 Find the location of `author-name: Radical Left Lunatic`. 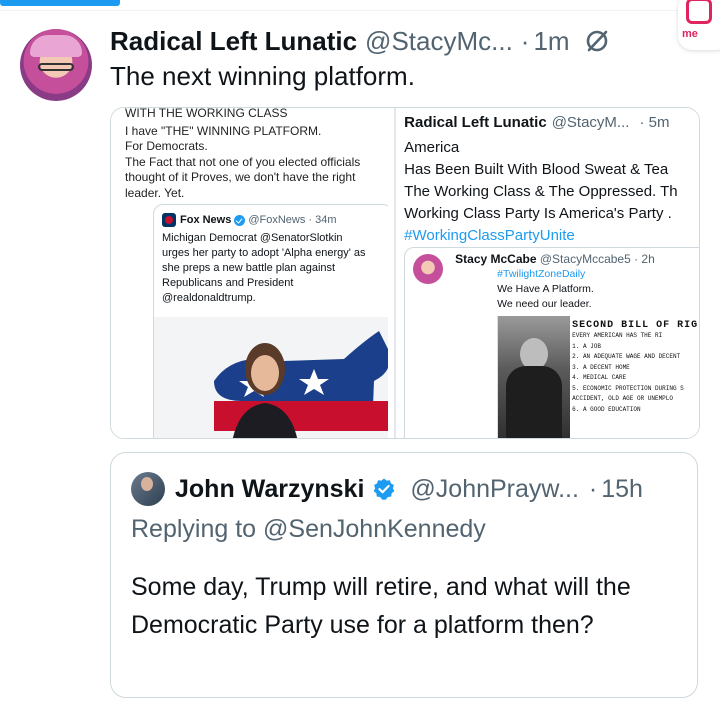

author-name: Radical Left Lunatic is located at coordinates (233, 41).